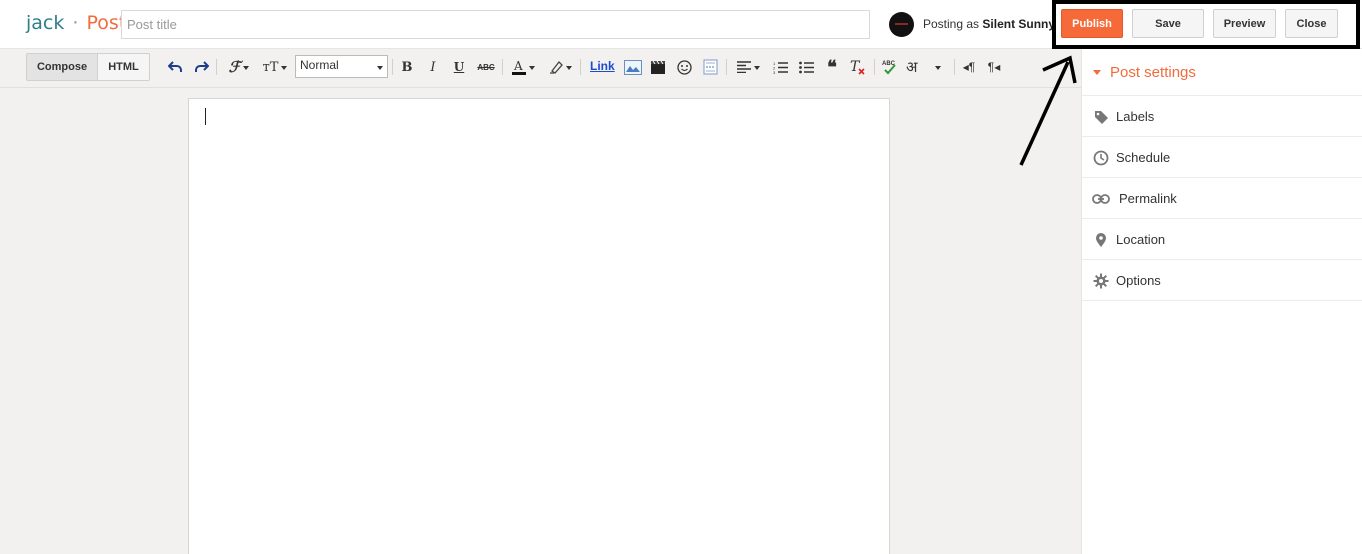 Image resolution: width=1362 pixels, height=554 pixels. Describe the element at coordinates (969, 67) in the screenshot. I see `ltr-icon: ◂¶` at that location.